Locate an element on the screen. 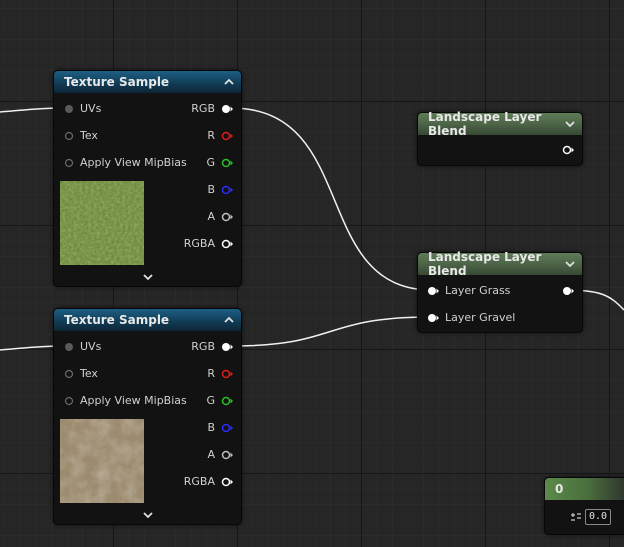 The height and width of the screenshot is (547, 624). wire-rgb-to-grass is located at coordinates (331, 199).